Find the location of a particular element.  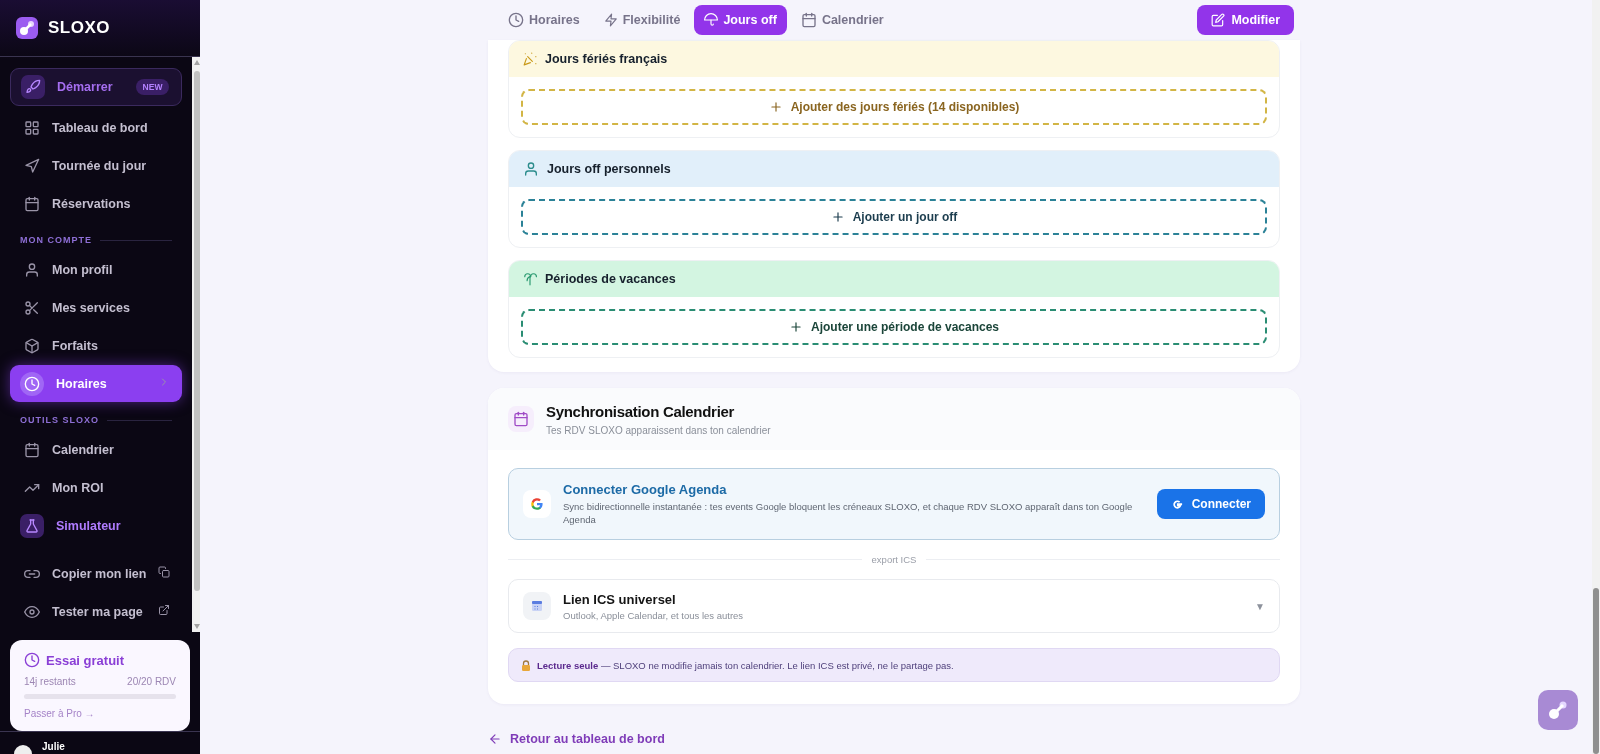

trial-title: Essai gratuit is located at coordinates (85, 660).